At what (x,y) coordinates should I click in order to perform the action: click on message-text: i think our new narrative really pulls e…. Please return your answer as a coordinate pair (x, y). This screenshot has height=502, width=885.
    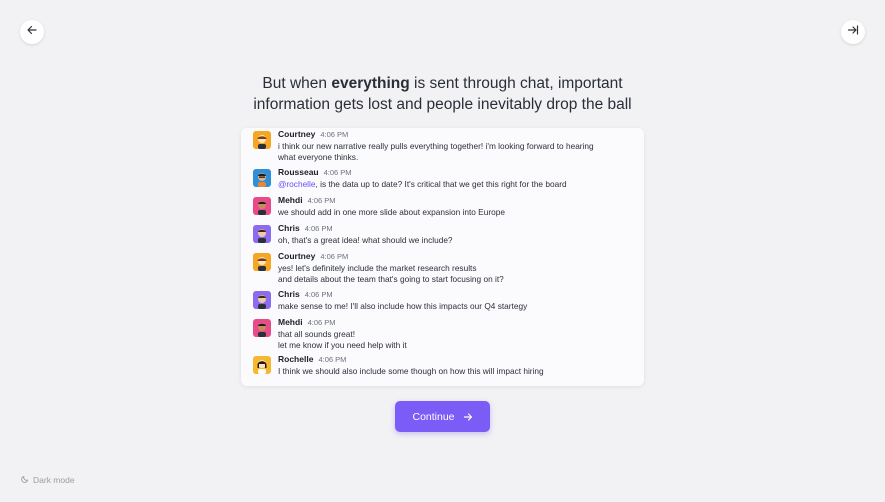
    Looking at the image, I should click on (436, 151).